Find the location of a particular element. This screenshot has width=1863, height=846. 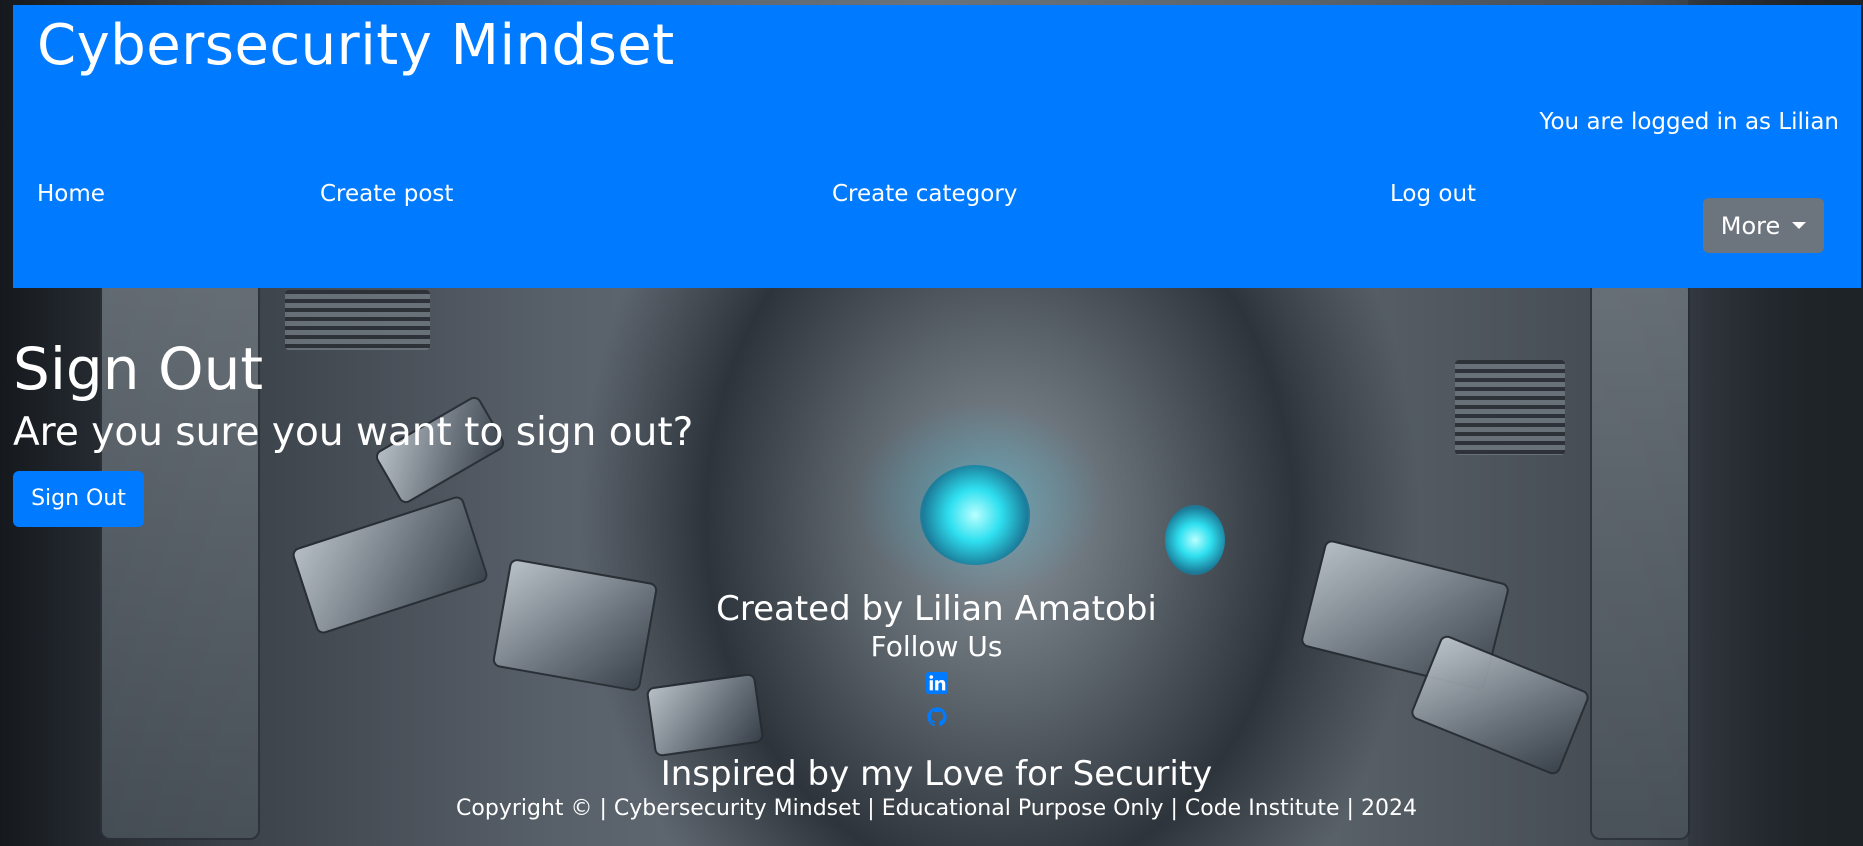

caret-down-icon is located at coordinates (1799, 225).